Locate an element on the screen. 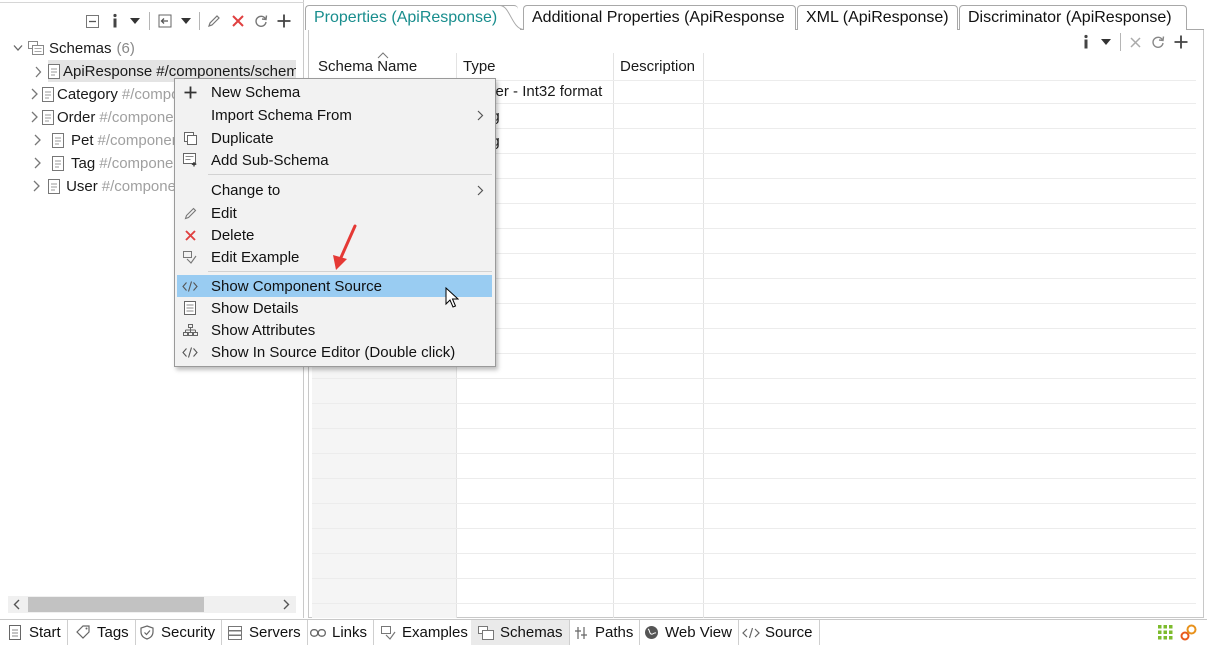  tree-item-label: Order is located at coordinates (76, 117).